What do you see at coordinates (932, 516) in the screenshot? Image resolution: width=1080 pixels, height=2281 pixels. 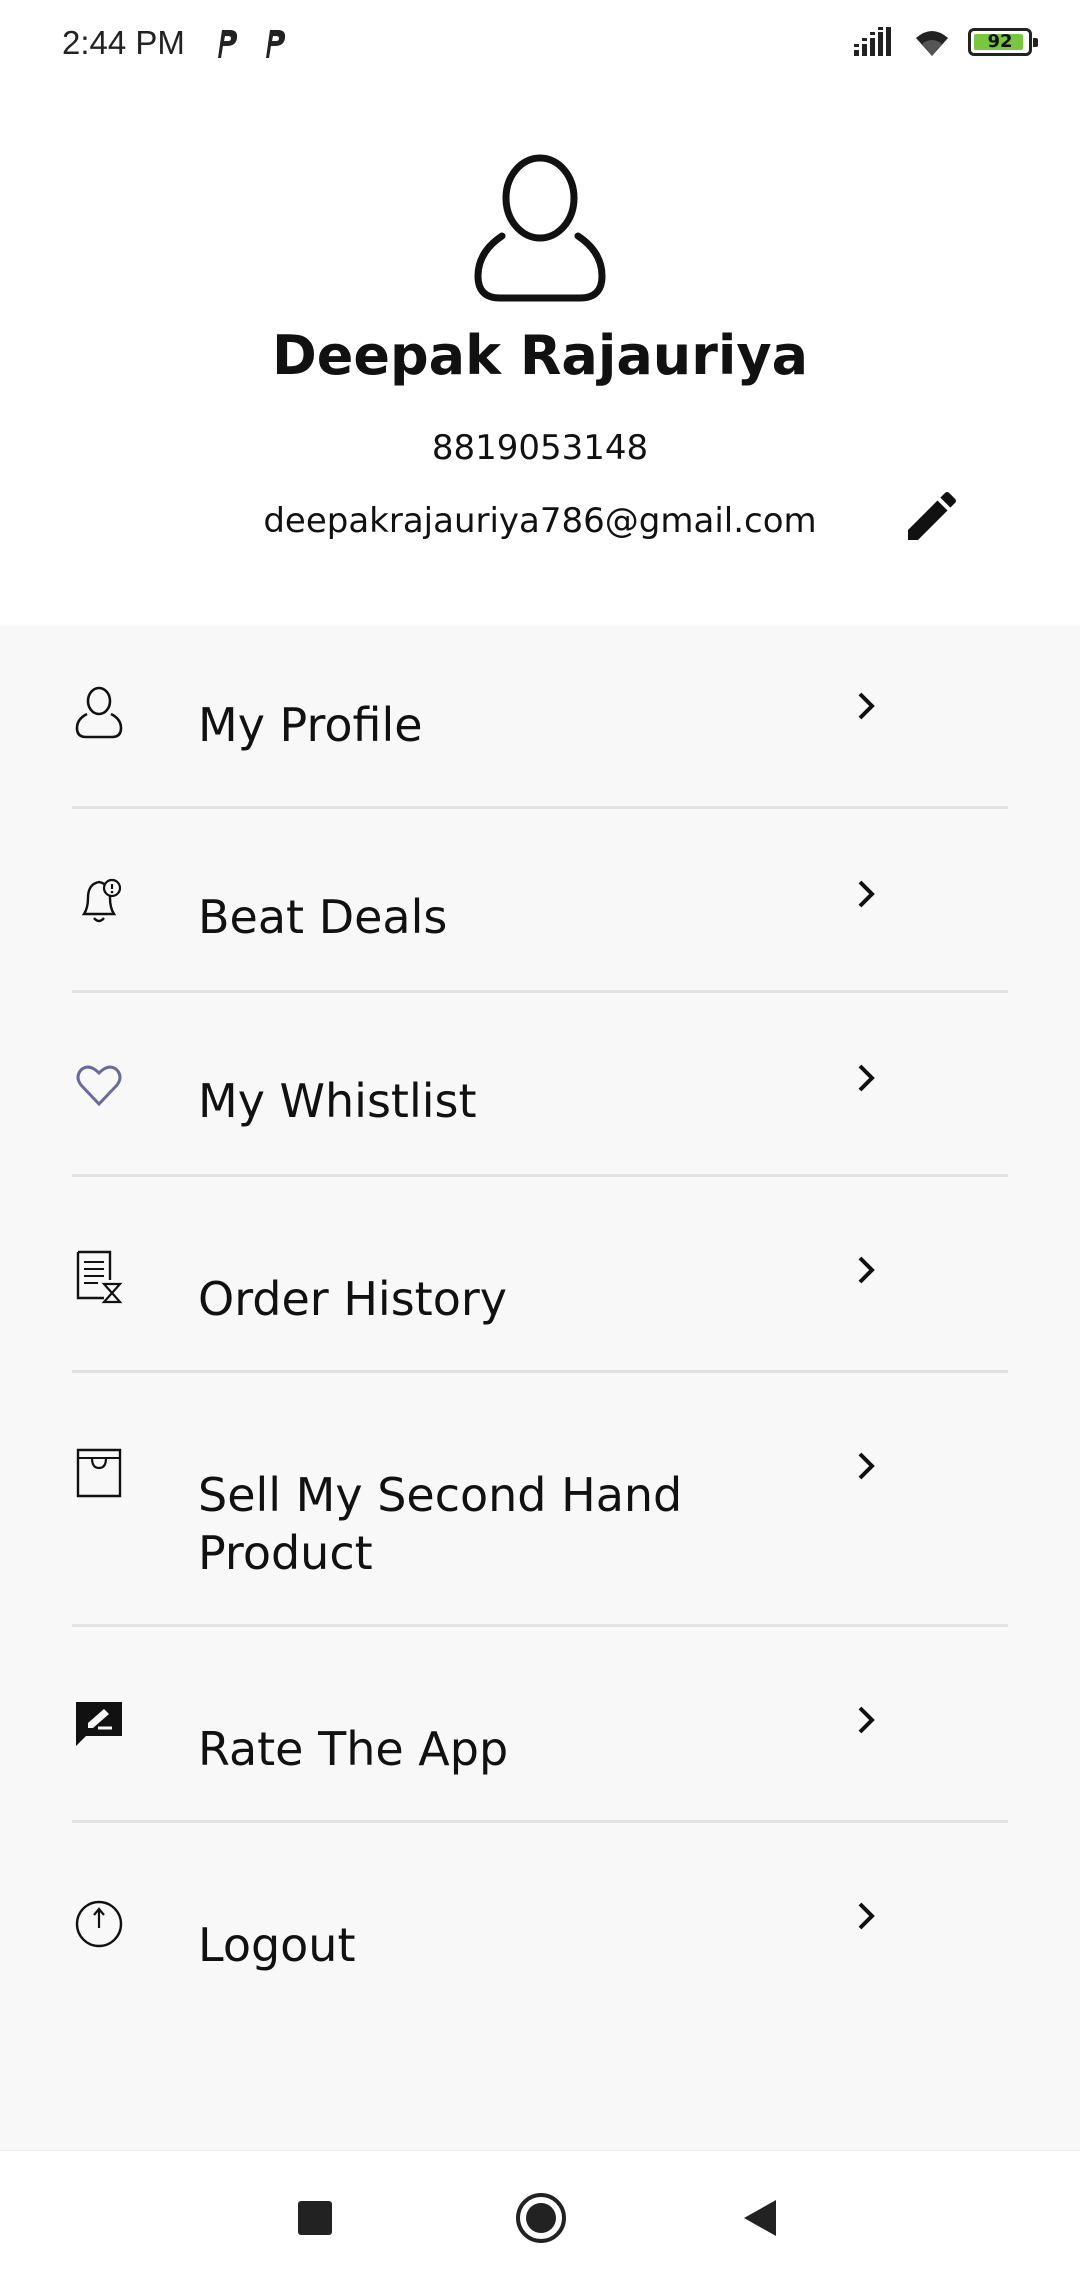 I see `pencil-icon` at bounding box center [932, 516].